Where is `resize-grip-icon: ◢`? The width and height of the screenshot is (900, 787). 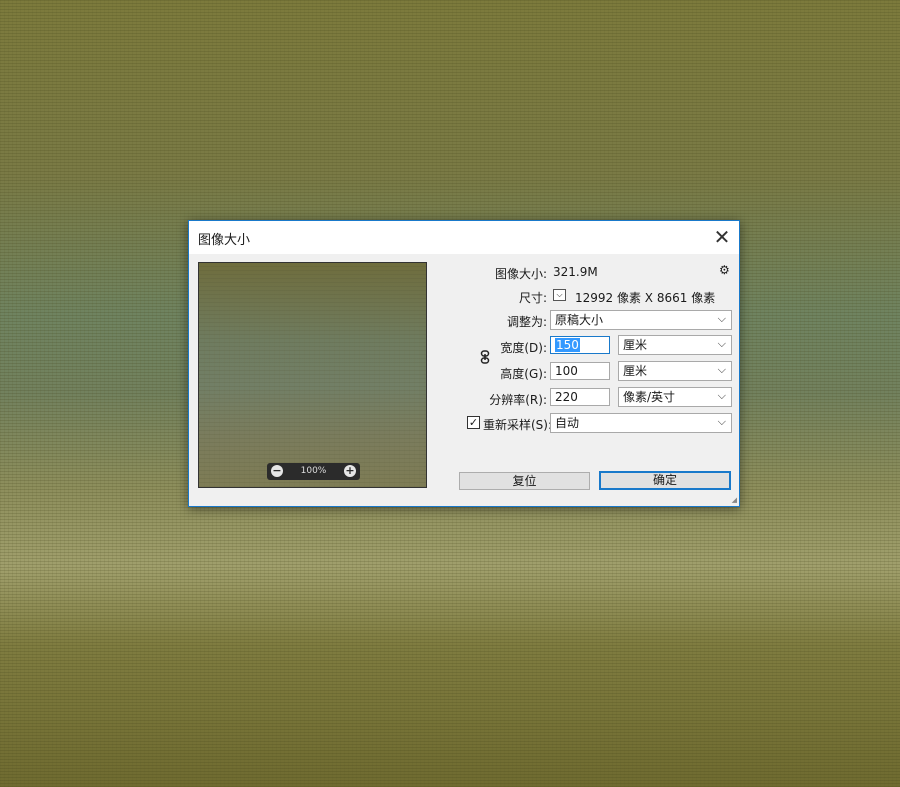 resize-grip-icon: ◢ is located at coordinates (734, 500).